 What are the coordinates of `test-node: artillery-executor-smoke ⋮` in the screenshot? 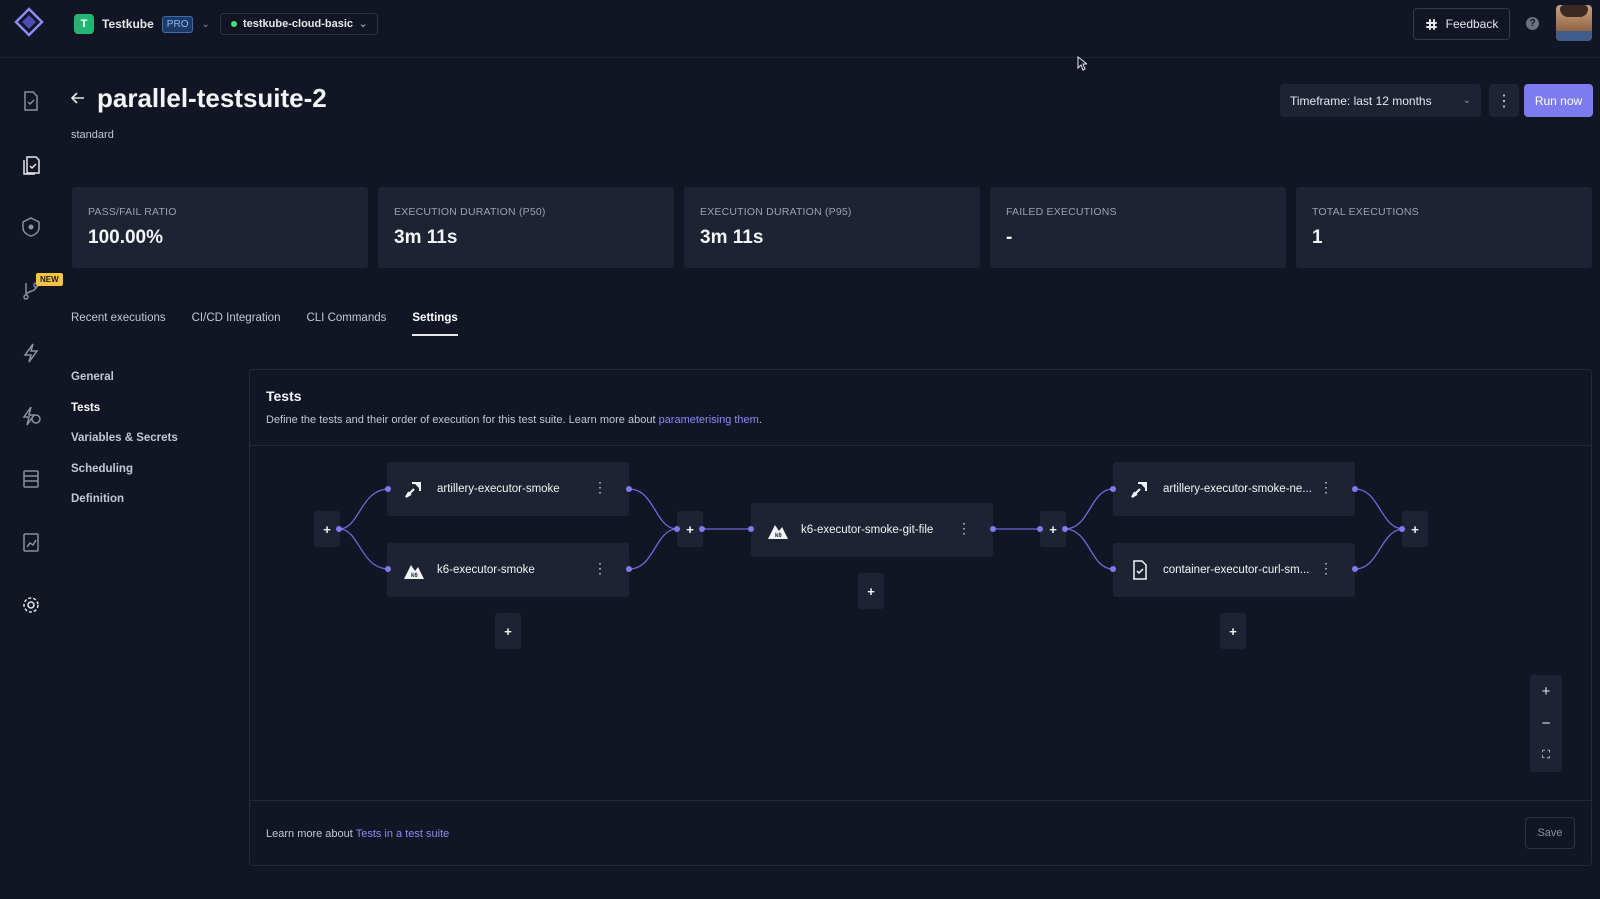 It's located at (508, 489).